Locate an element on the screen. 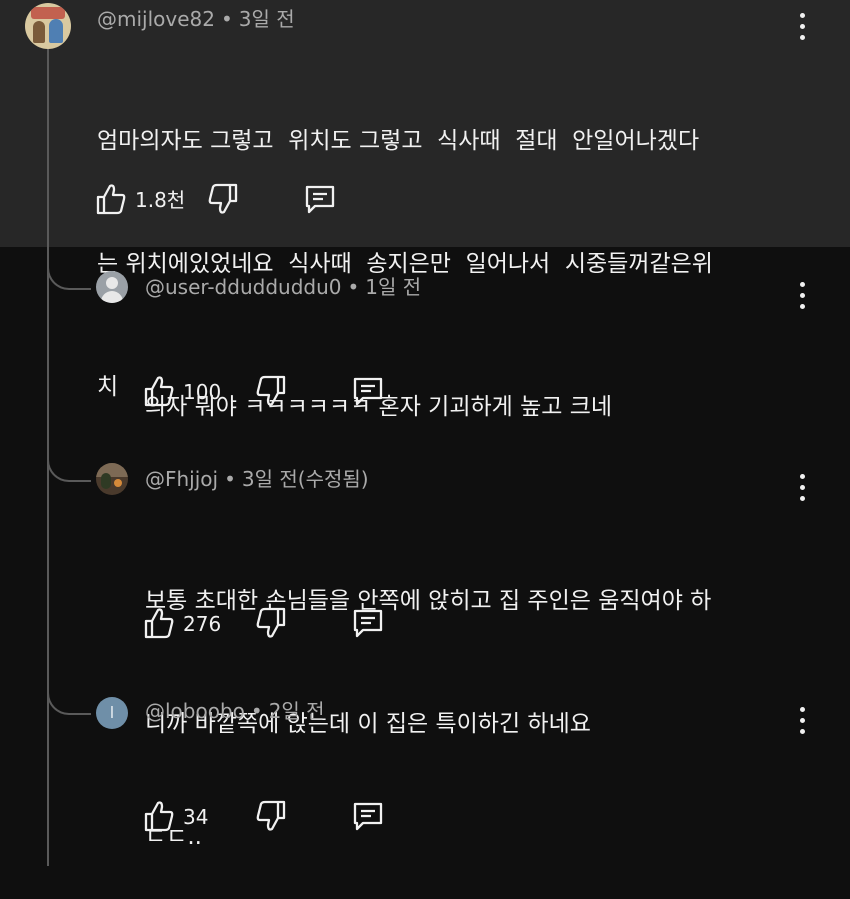 The height and width of the screenshot is (899, 850). like-count: 100 is located at coordinates (202, 392).